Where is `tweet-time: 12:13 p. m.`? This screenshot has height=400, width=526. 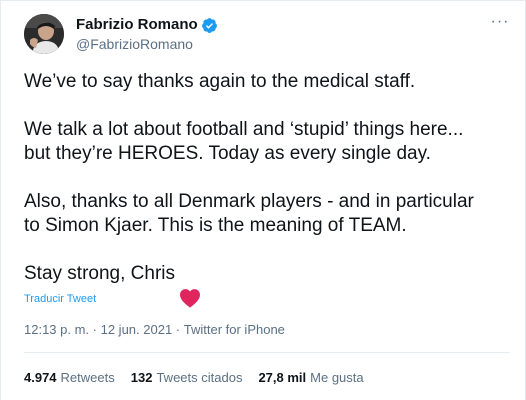
tweet-time: 12:13 p. m. is located at coordinates (56, 329).